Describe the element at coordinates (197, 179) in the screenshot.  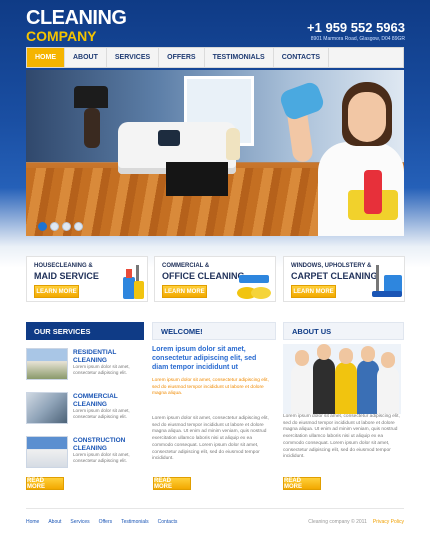
I see `table-image` at that location.